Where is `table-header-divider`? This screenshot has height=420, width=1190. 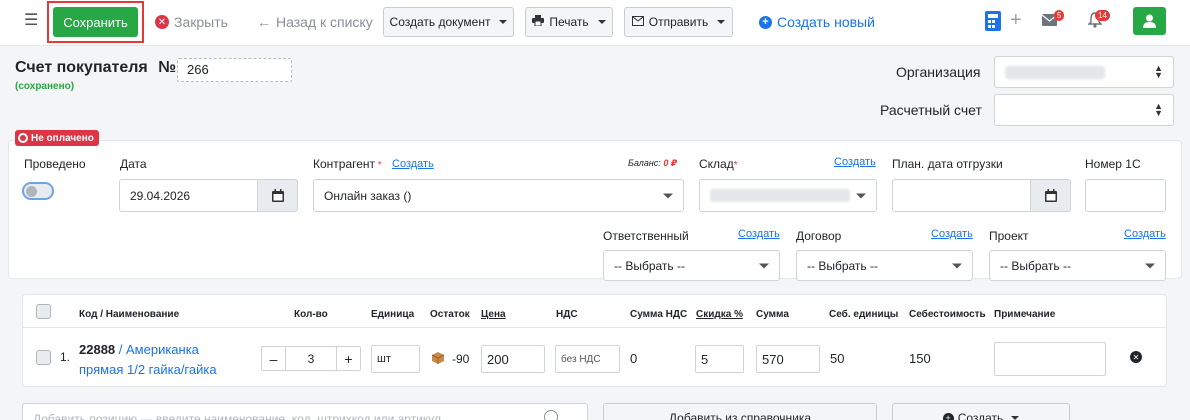 table-header-divider is located at coordinates (594, 327).